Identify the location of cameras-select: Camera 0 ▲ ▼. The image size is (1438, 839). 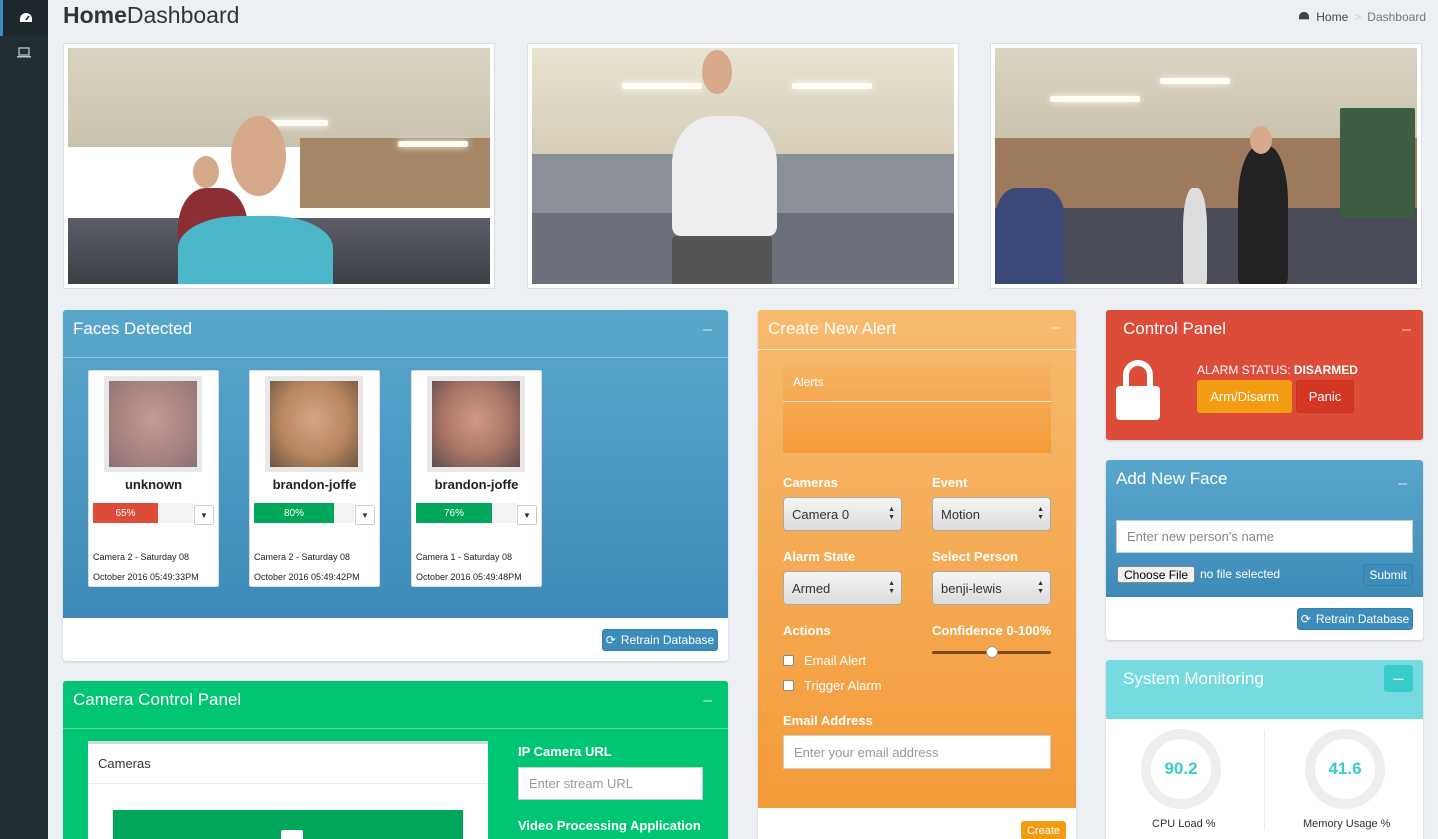
(842, 514).